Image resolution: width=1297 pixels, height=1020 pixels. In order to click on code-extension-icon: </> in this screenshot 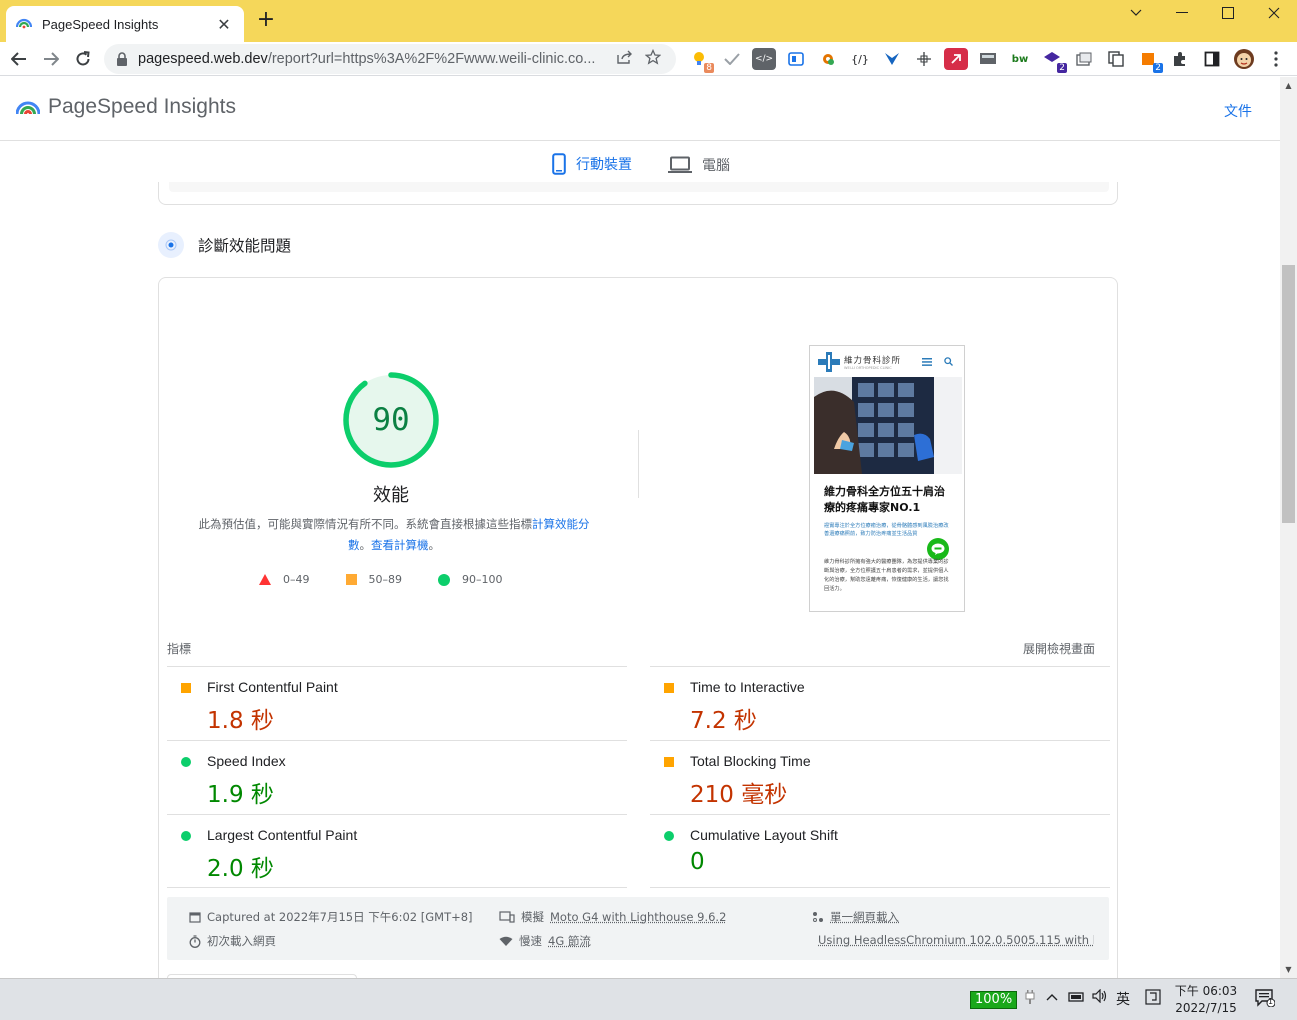, I will do `click(764, 59)`.